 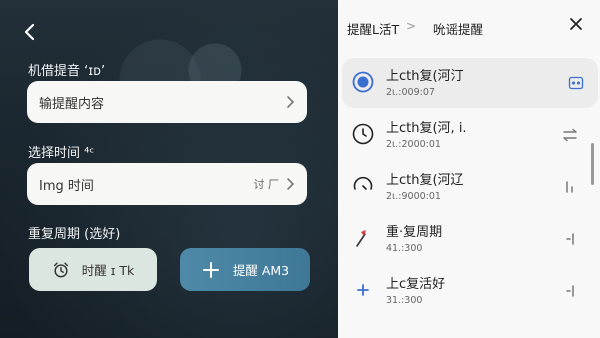 I want to click on alarm-clock-icon, so click(x=60, y=269).